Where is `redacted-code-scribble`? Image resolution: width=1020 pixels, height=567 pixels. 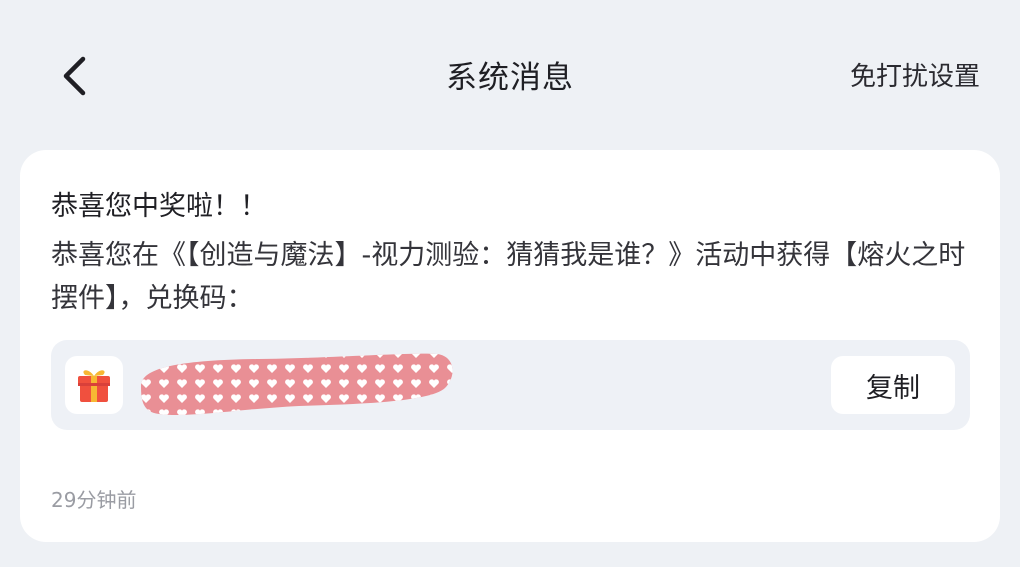 redacted-code-scribble is located at coordinates (297, 384).